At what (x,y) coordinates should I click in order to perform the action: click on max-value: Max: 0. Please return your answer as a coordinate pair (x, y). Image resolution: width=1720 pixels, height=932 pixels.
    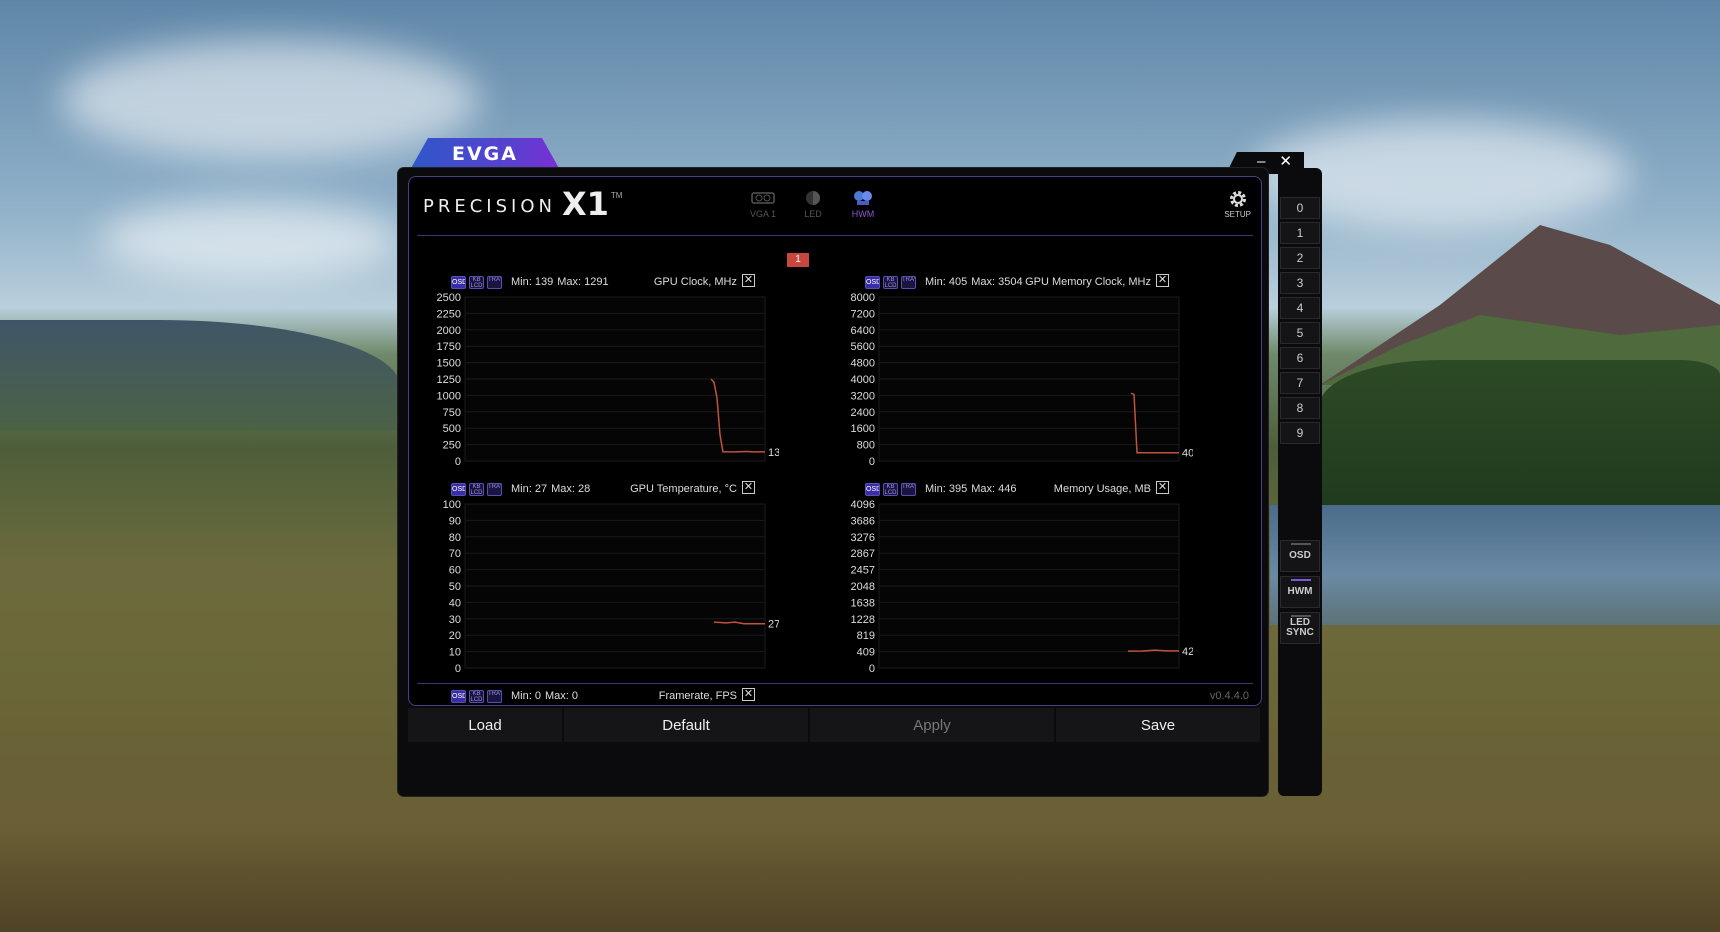
    Looking at the image, I should click on (561, 696).